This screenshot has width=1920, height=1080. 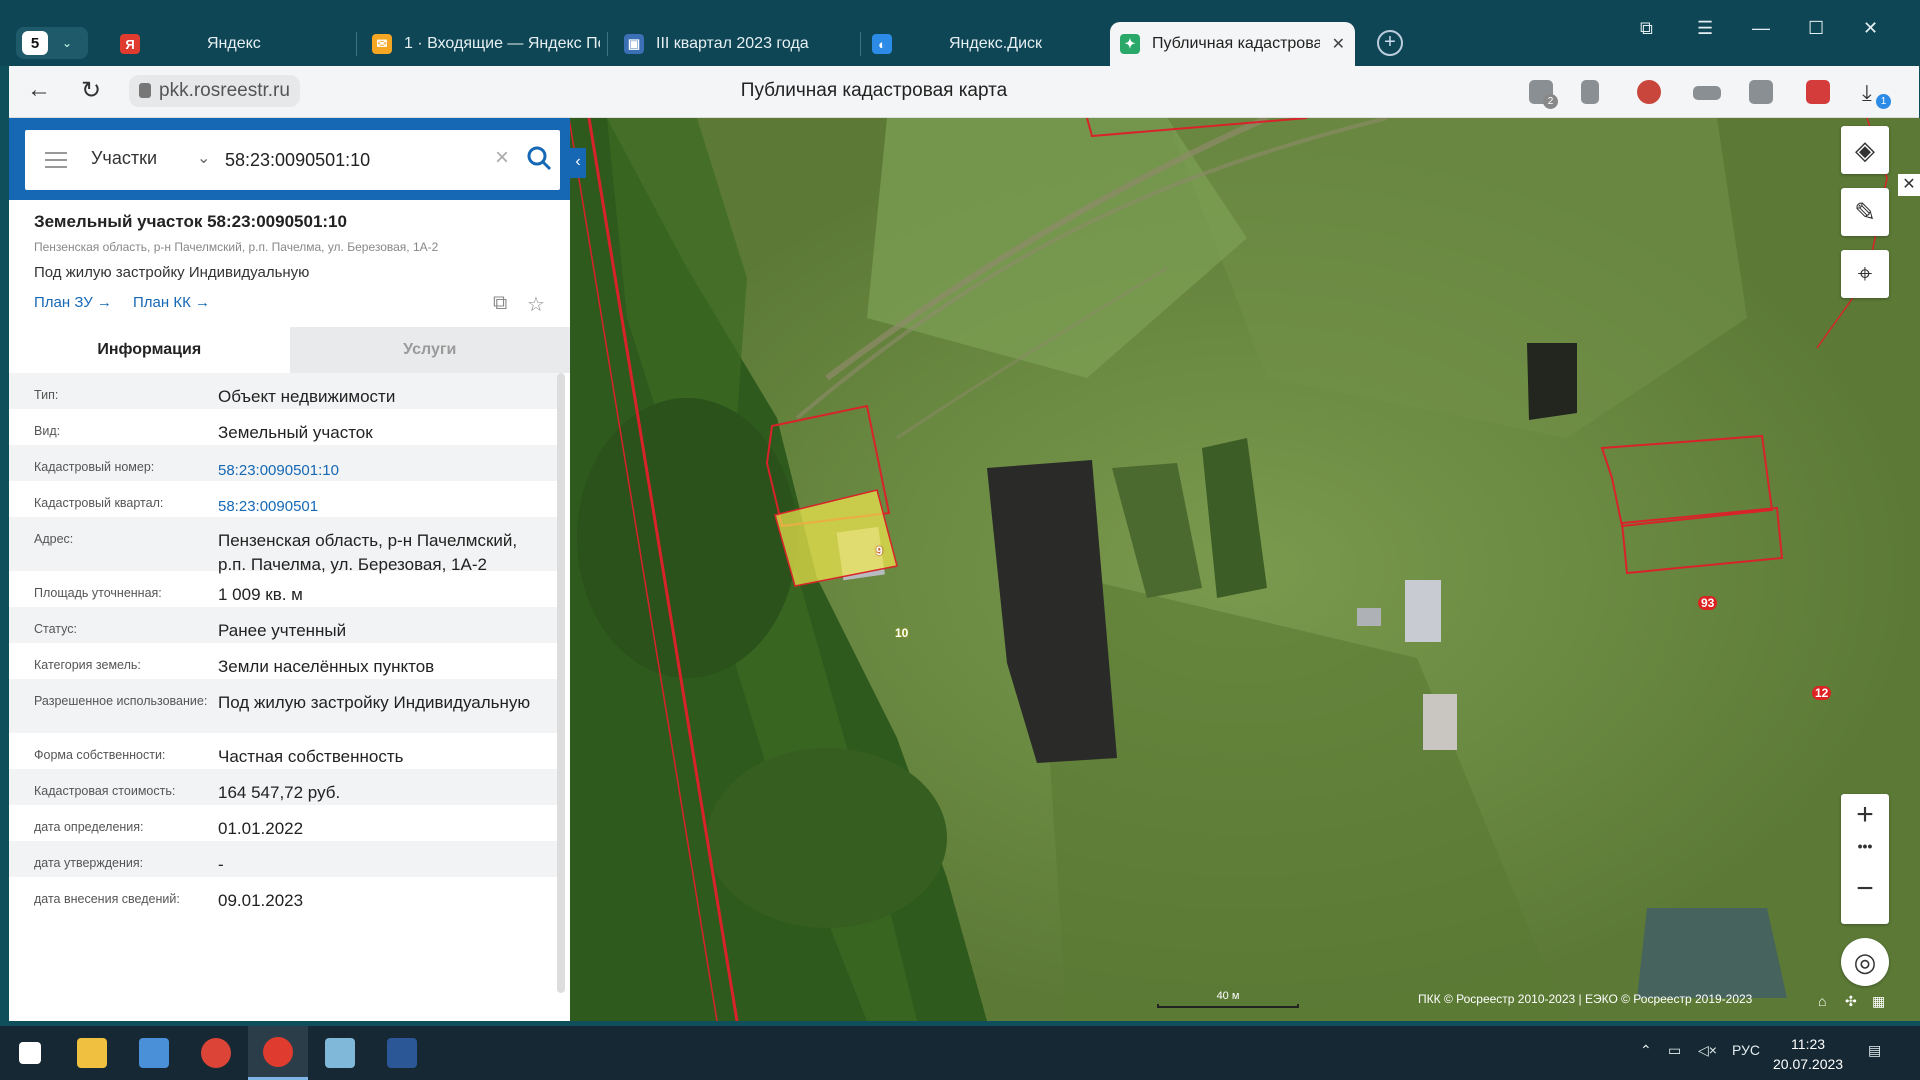 What do you see at coordinates (1865, 859) in the screenshot?
I see `zoom-control: + ••• −` at bounding box center [1865, 859].